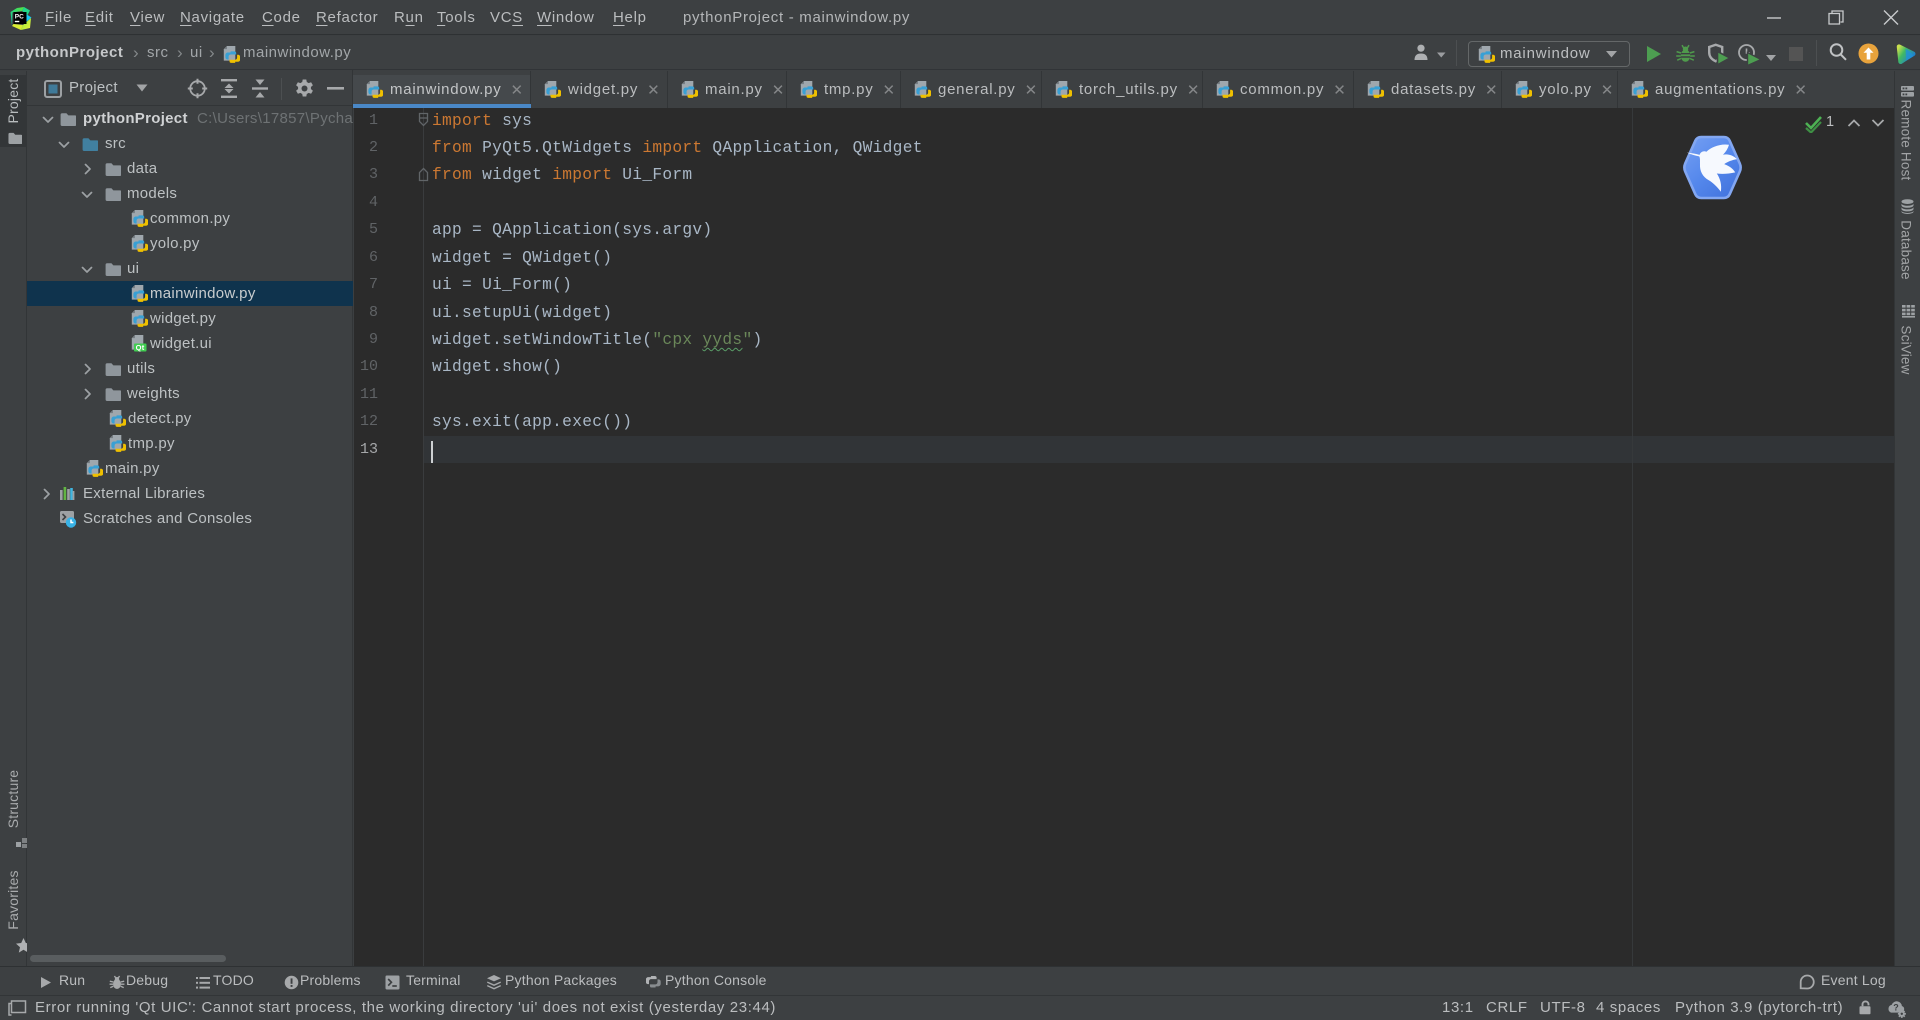 The height and width of the screenshot is (1020, 1920). I want to click on svg-text: PC, so click(19, 17).